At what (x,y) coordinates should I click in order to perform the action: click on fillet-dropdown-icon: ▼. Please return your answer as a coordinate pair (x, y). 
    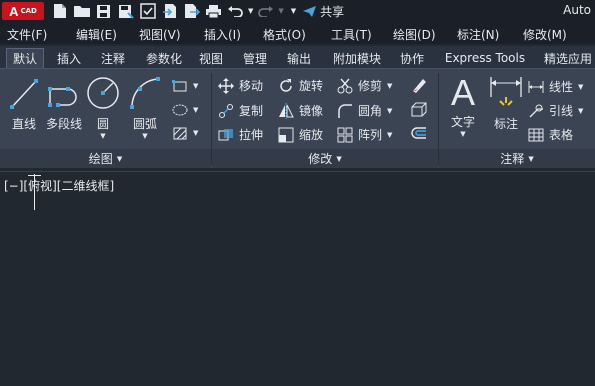
    Looking at the image, I should click on (389, 111).